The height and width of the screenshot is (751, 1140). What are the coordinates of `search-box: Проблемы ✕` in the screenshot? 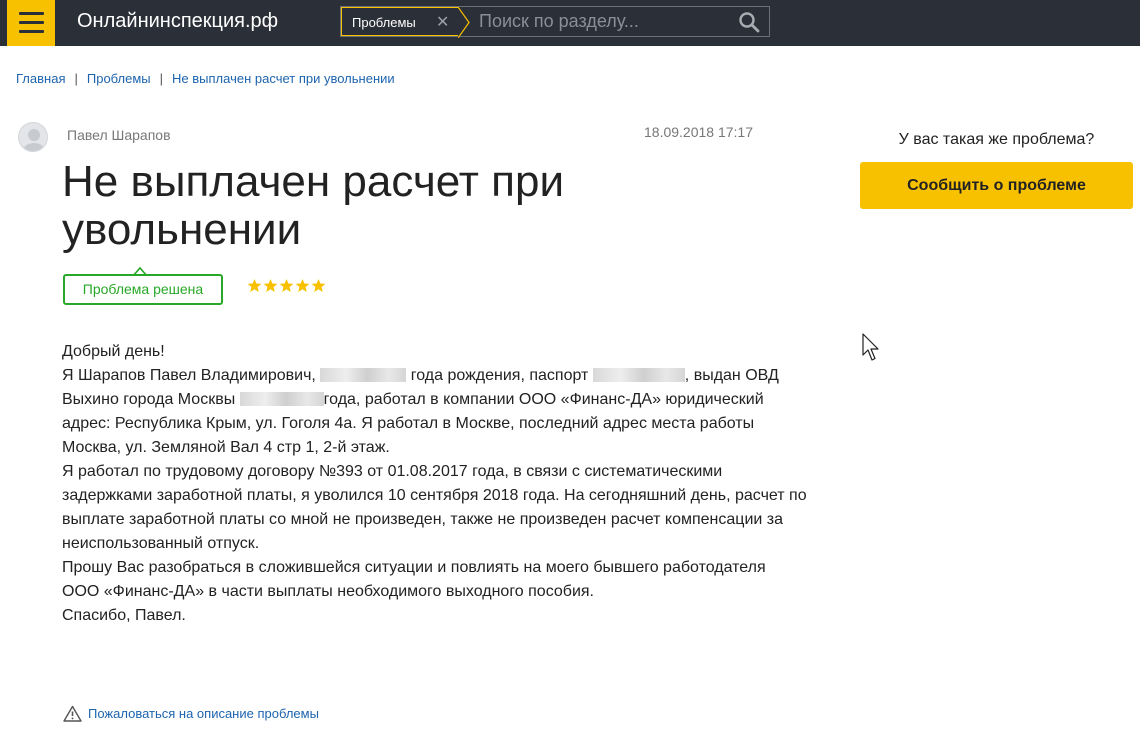 It's located at (555, 22).